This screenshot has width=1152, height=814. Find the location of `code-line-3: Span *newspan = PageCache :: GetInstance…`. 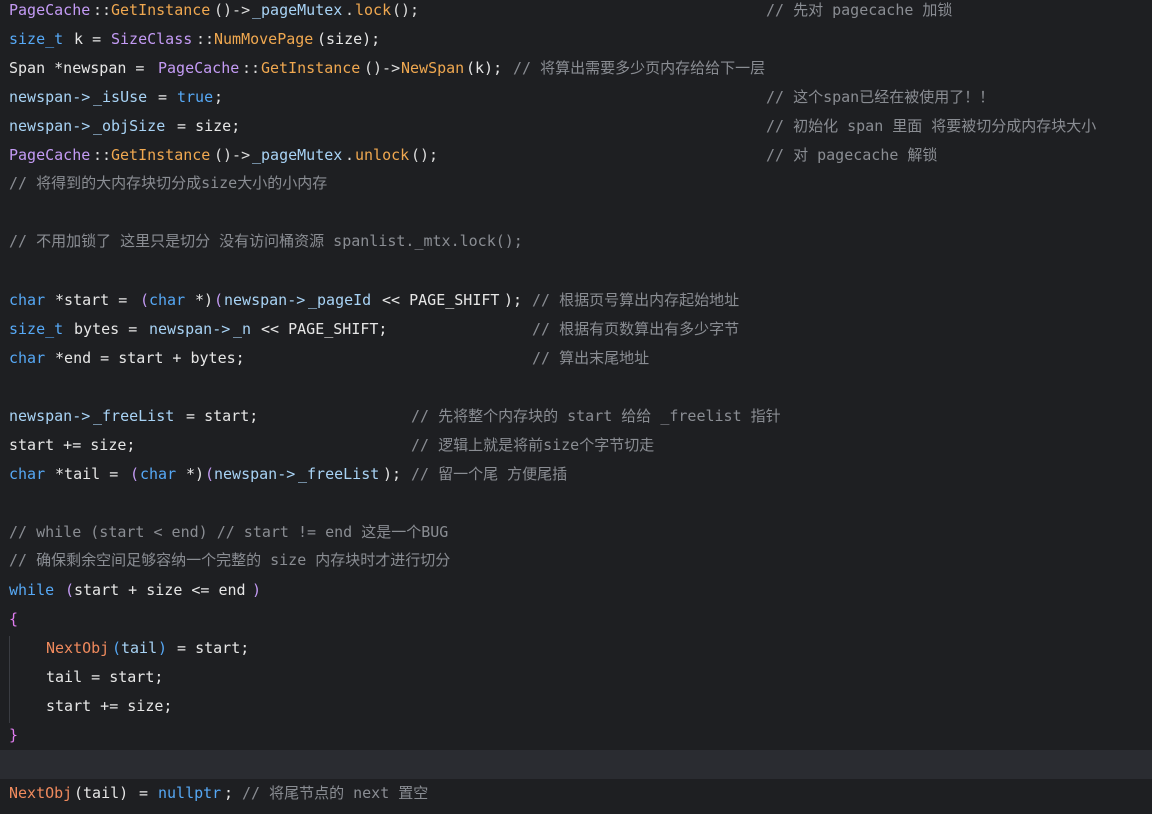

code-line-3: Span *newspan = PageCache :: GetInstance… is located at coordinates (576, 68).